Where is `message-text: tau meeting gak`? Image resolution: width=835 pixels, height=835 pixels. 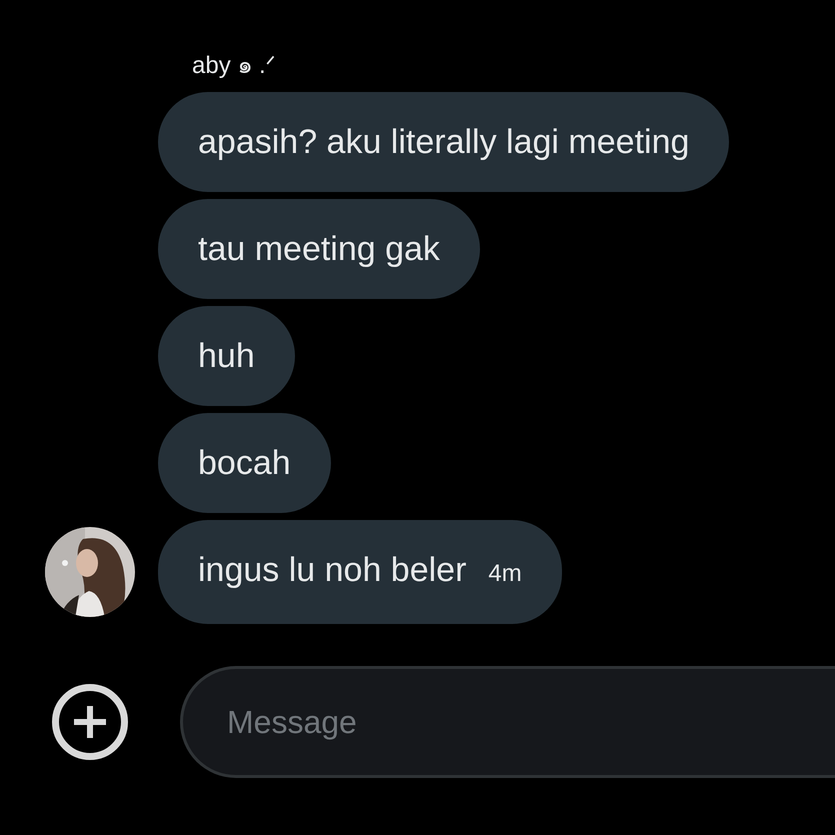 message-text: tau meeting gak is located at coordinates (319, 249).